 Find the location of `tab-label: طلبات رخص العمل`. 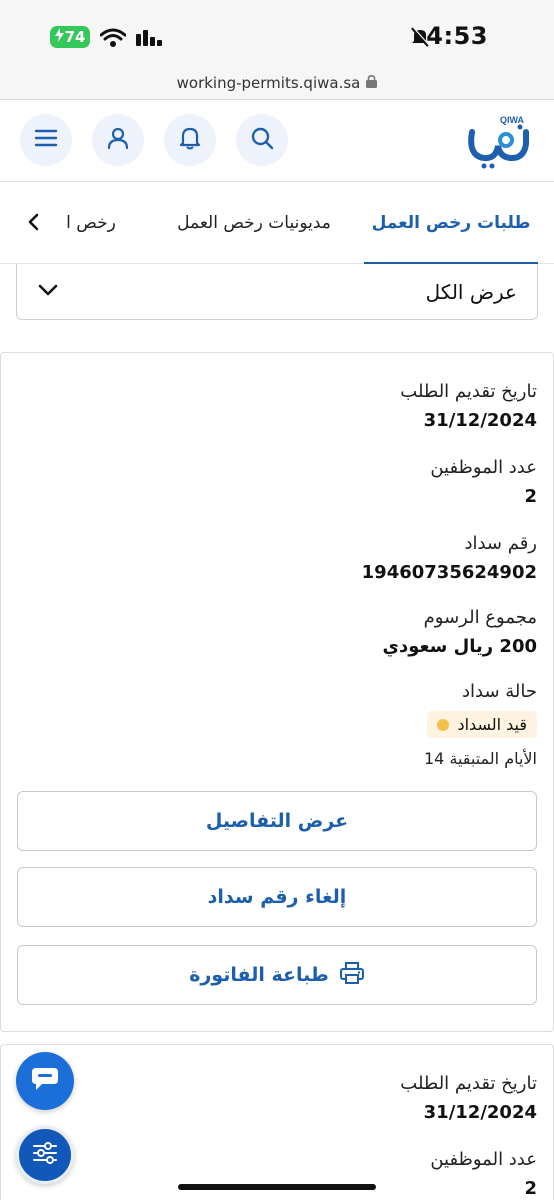

tab-label: طلبات رخص العمل is located at coordinates (451, 223).